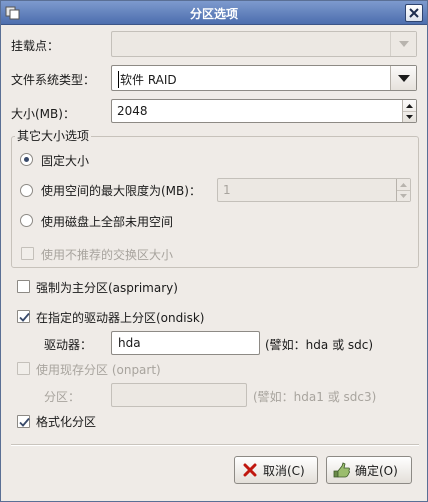  I want to click on ok-button: 确定(O), so click(369, 470).